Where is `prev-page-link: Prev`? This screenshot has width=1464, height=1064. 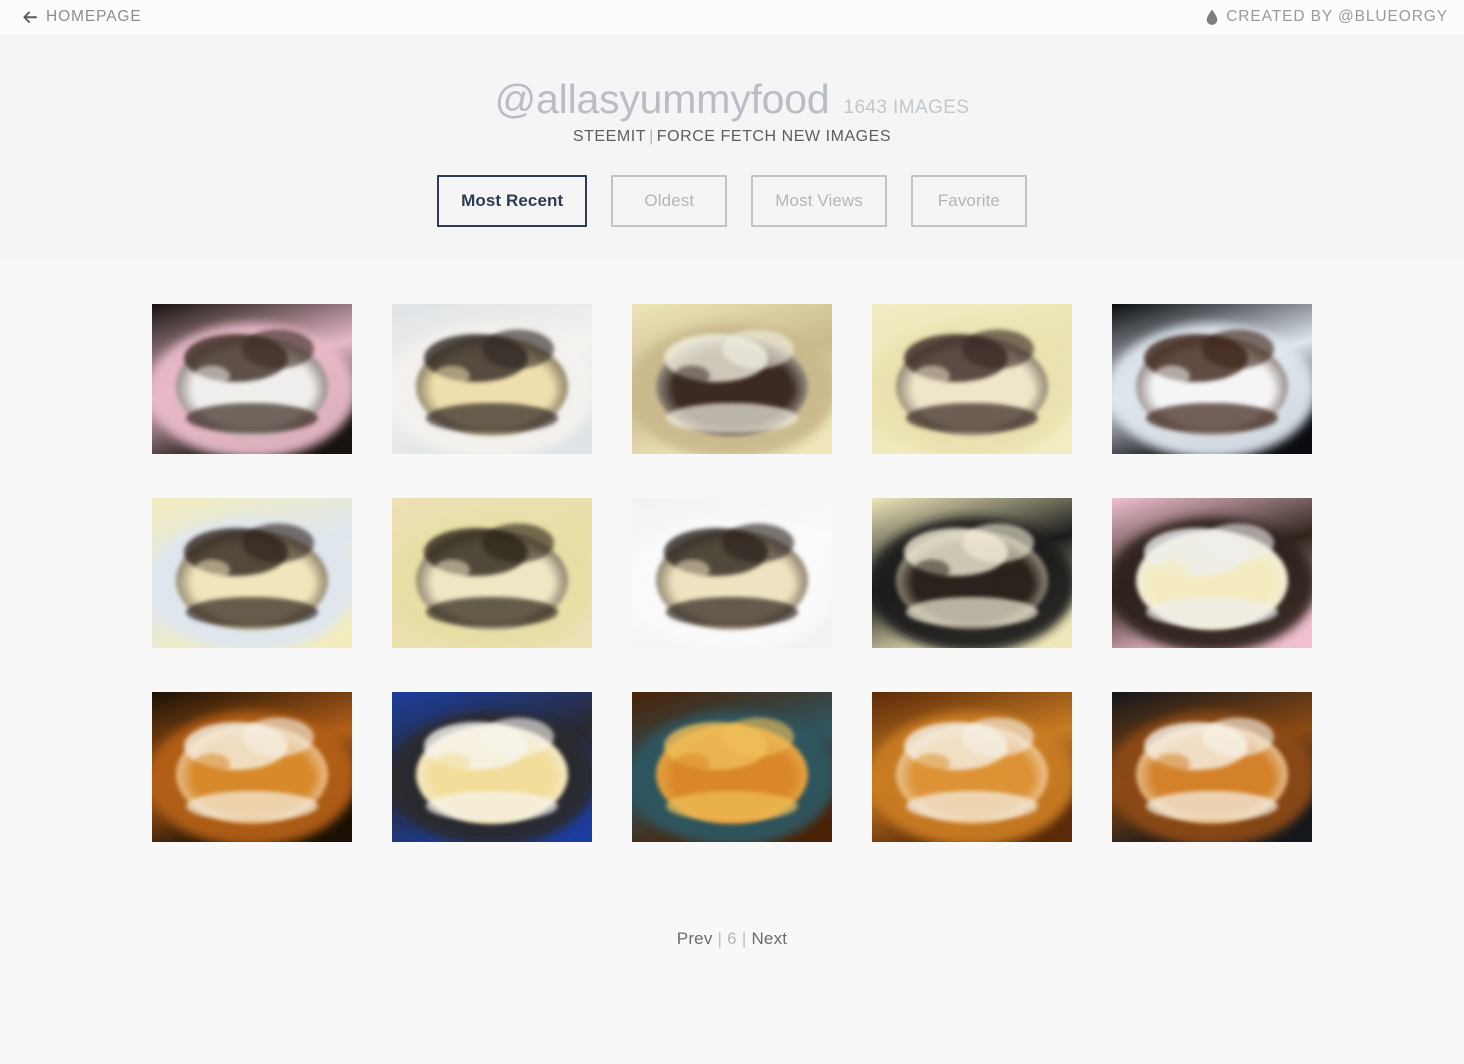 prev-page-link: Prev is located at coordinates (695, 938).